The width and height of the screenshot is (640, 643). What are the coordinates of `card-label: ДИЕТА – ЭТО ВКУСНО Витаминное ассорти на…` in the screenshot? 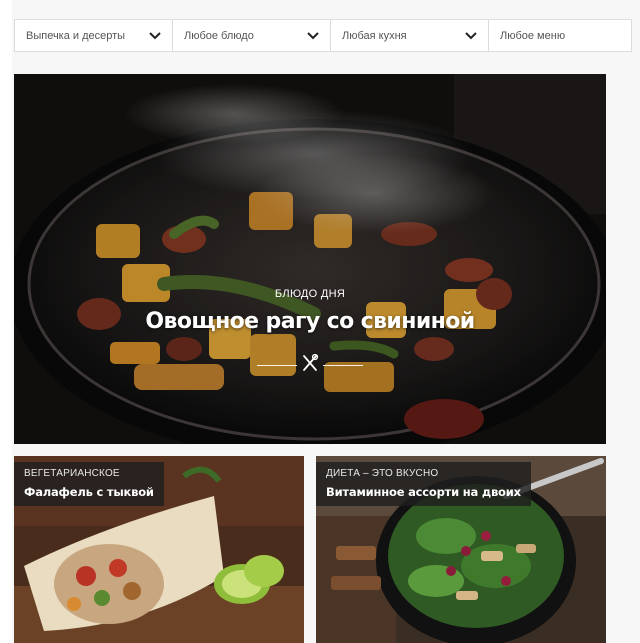 It's located at (423, 484).